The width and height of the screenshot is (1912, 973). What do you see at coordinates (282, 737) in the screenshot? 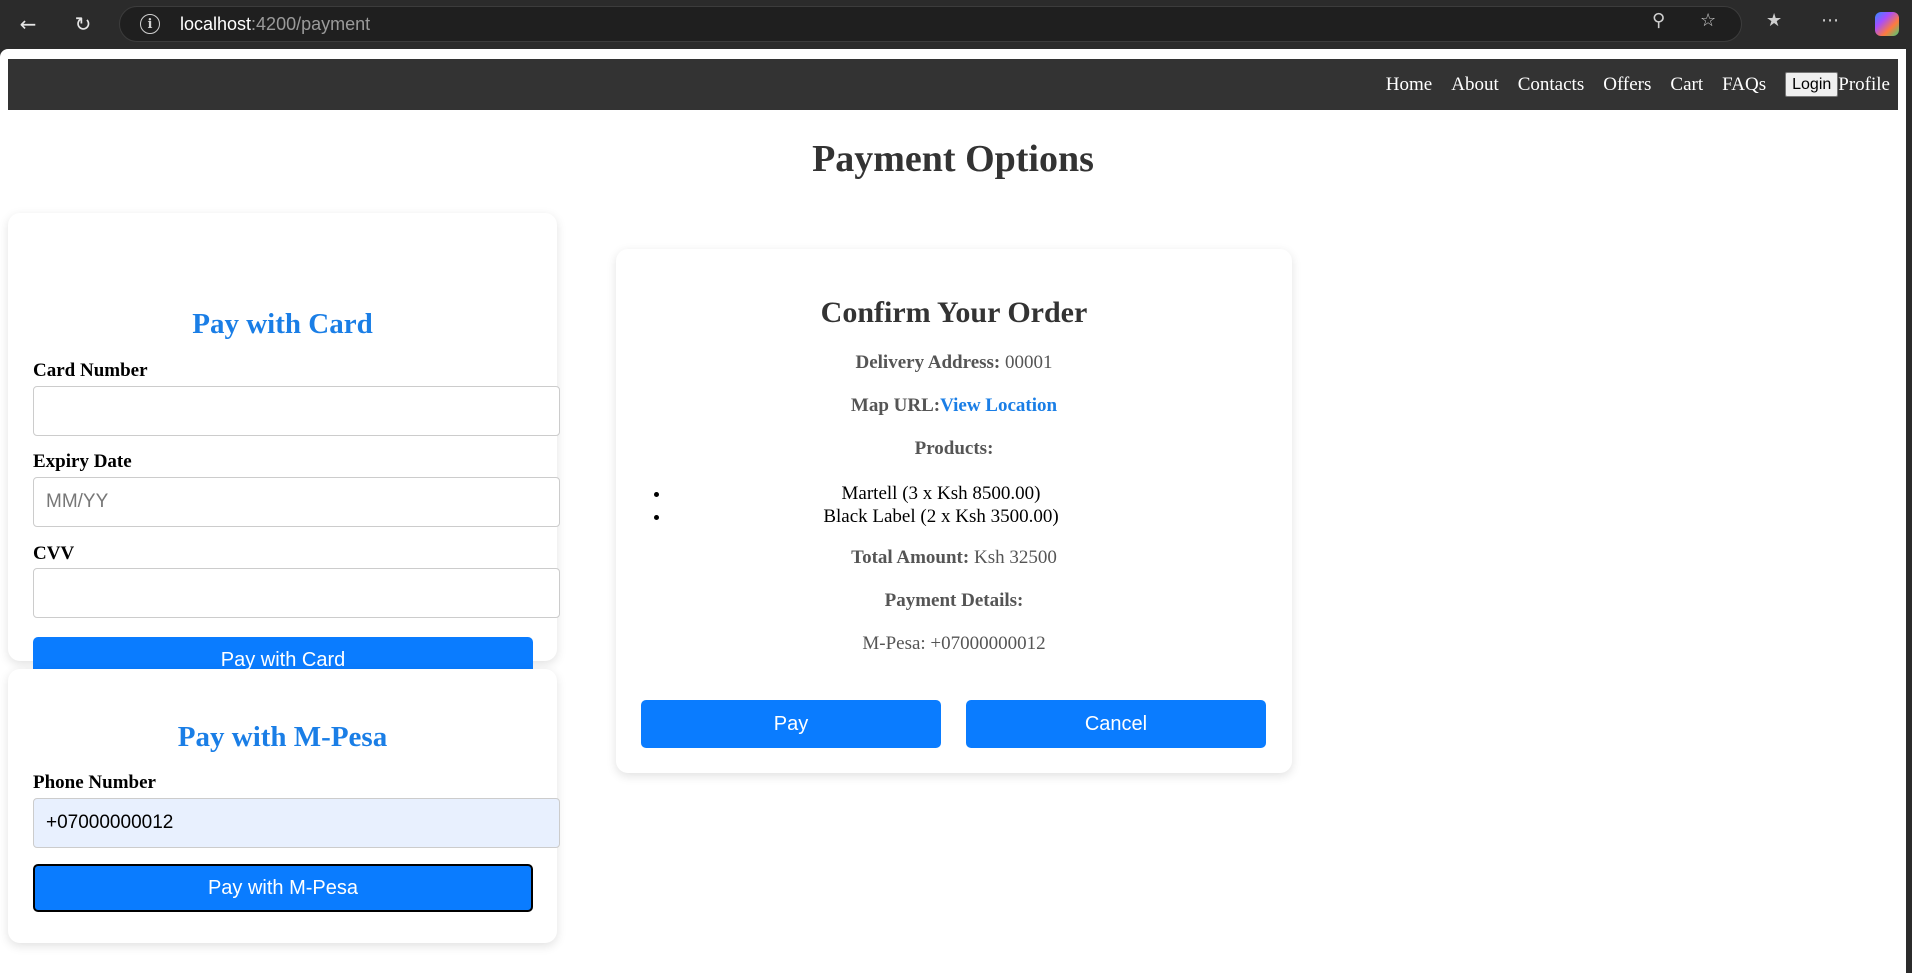
I see `mpesa-payment-heading: Pay with M-Pesa` at bounding box center [282, 737].